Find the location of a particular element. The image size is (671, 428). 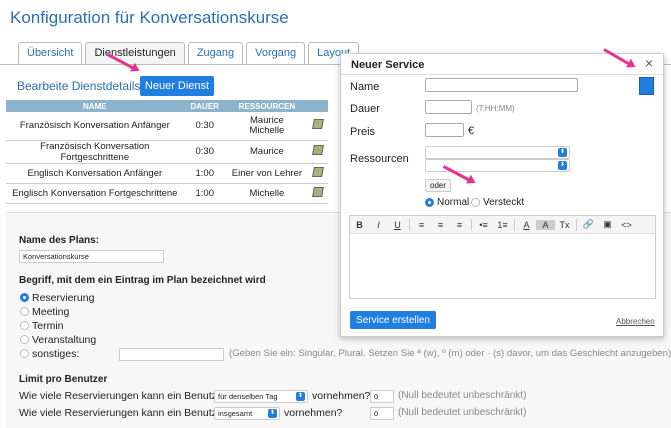

tab-access: Zugang is located at coordinates (215, 53).